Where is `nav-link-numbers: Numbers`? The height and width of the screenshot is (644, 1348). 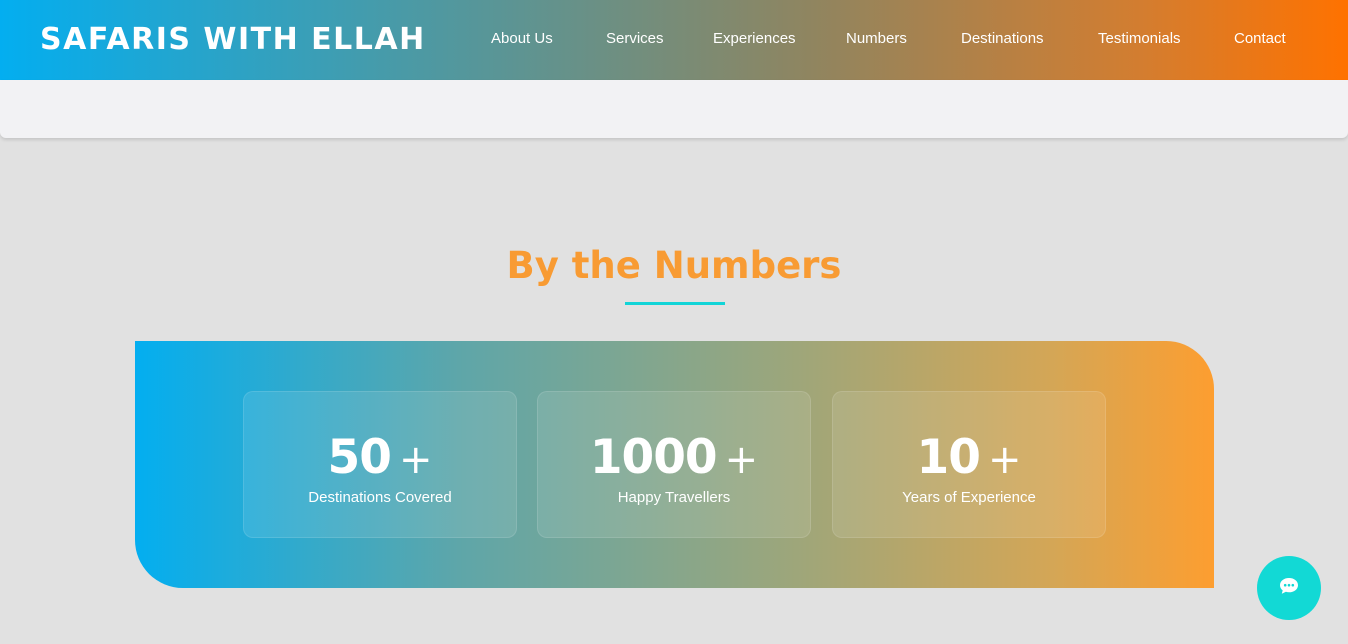 nav-link-numbers: Numbers is located at coordinates (876, 38).